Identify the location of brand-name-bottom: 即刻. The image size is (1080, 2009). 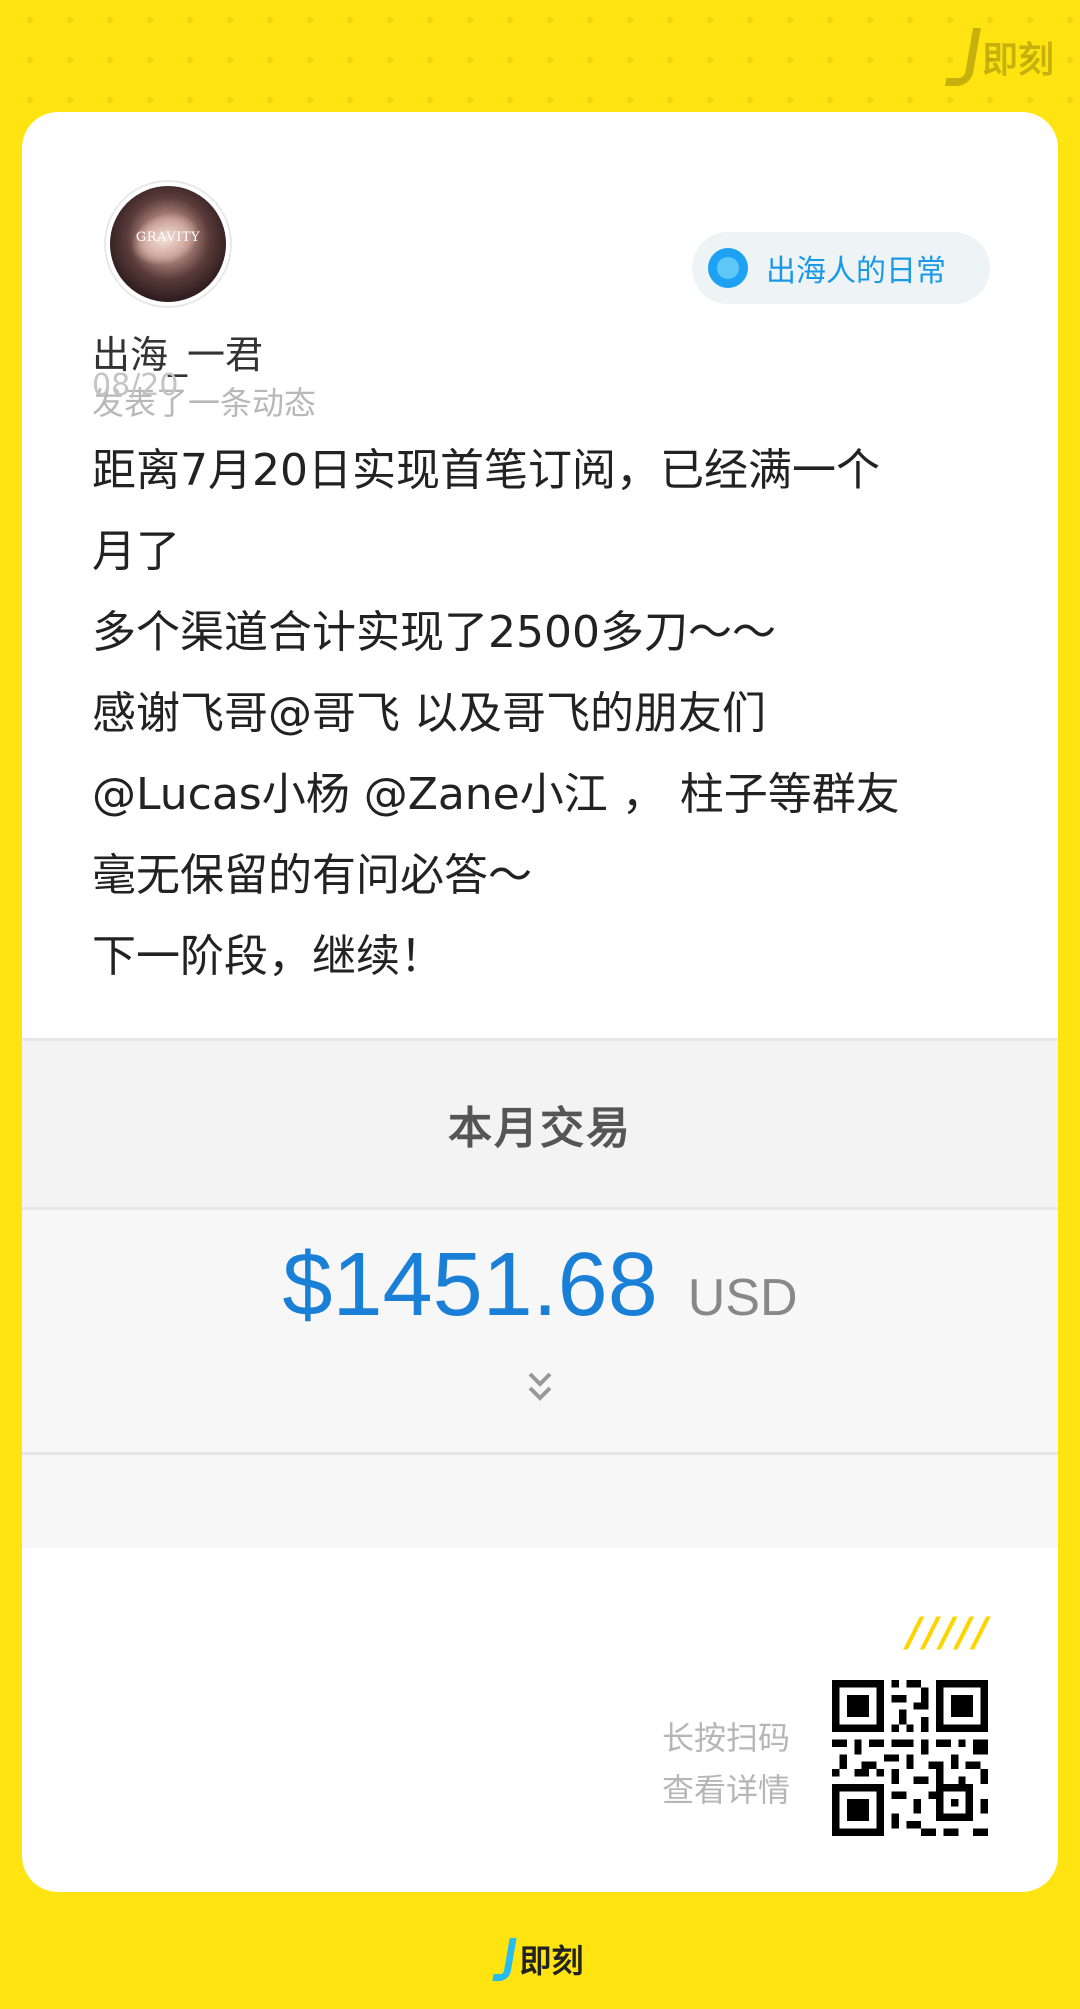
(551, 1961).